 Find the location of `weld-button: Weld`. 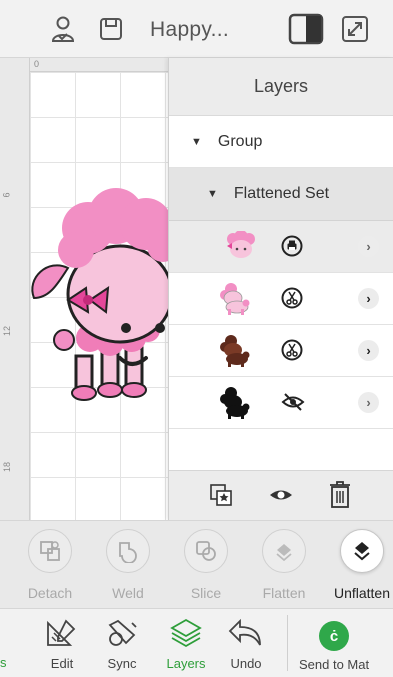

weld-button: Weld is located at coordinates (128, 565).